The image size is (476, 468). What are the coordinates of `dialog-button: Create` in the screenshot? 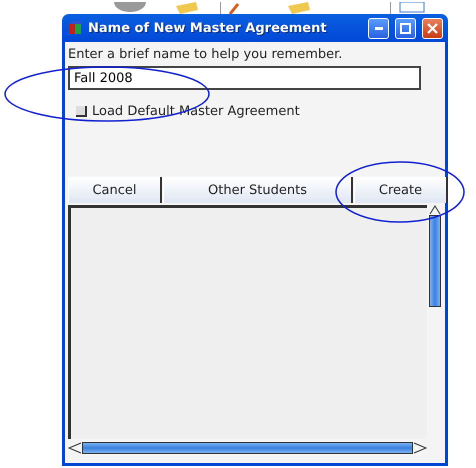 It's located at (401, 190).